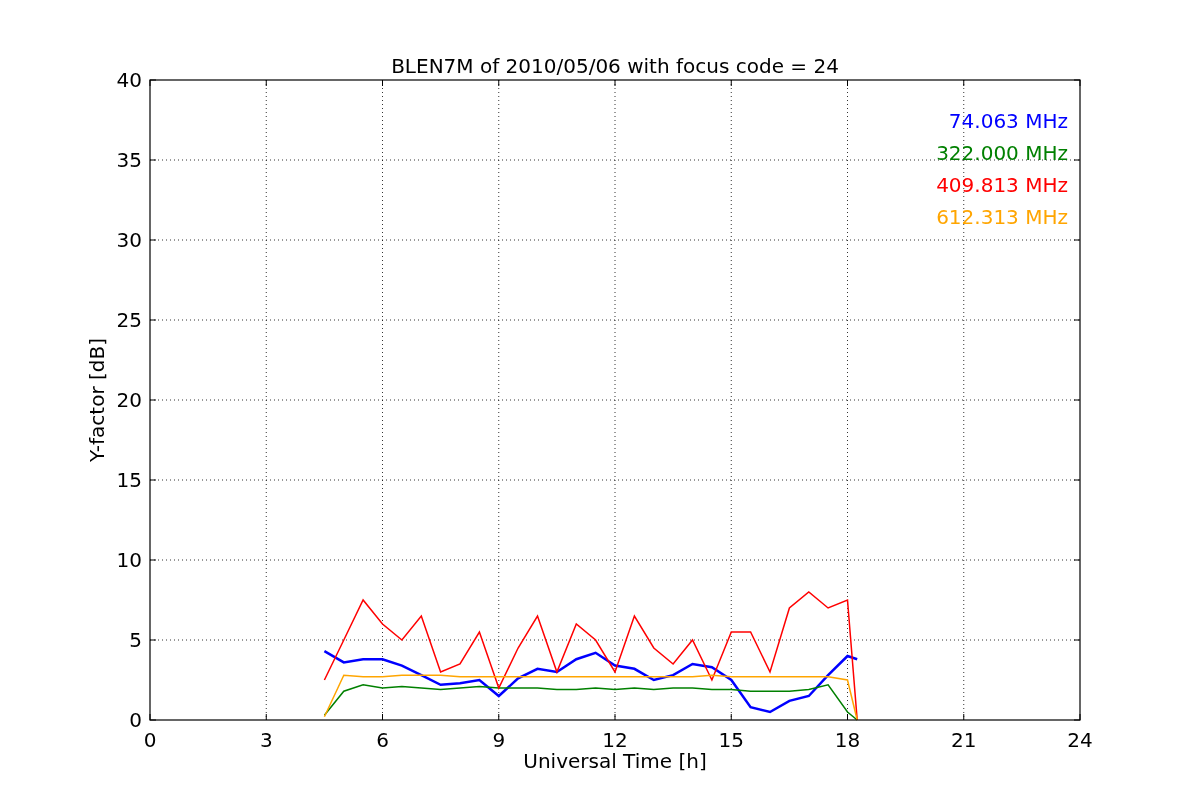  Describe the element at coordinates (129, 560) in the screenshot. I see `y-tick-label: 10` at that location.